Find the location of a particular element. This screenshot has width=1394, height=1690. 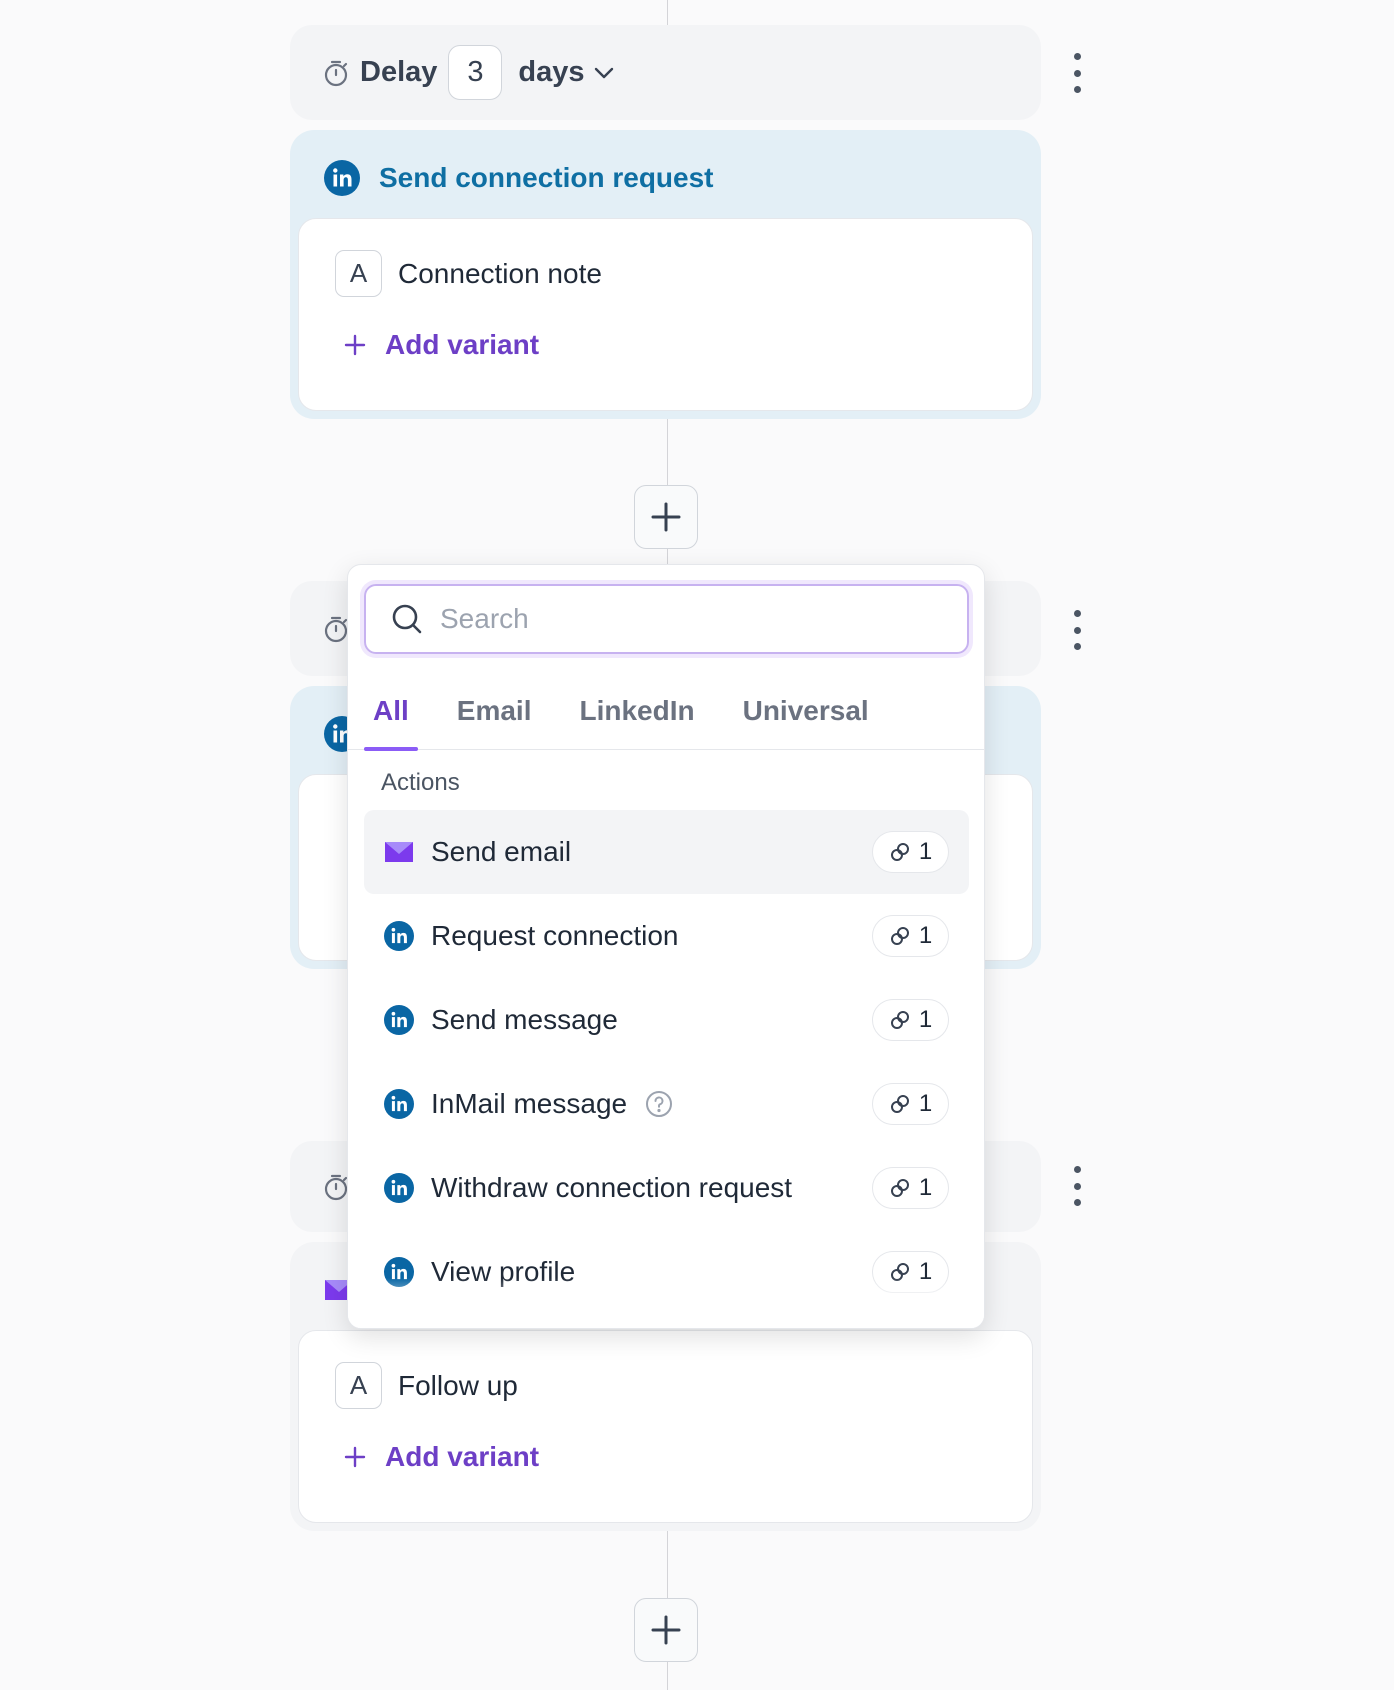

step-body: A Follow up Add variant is located at coordinates (665, 1426).